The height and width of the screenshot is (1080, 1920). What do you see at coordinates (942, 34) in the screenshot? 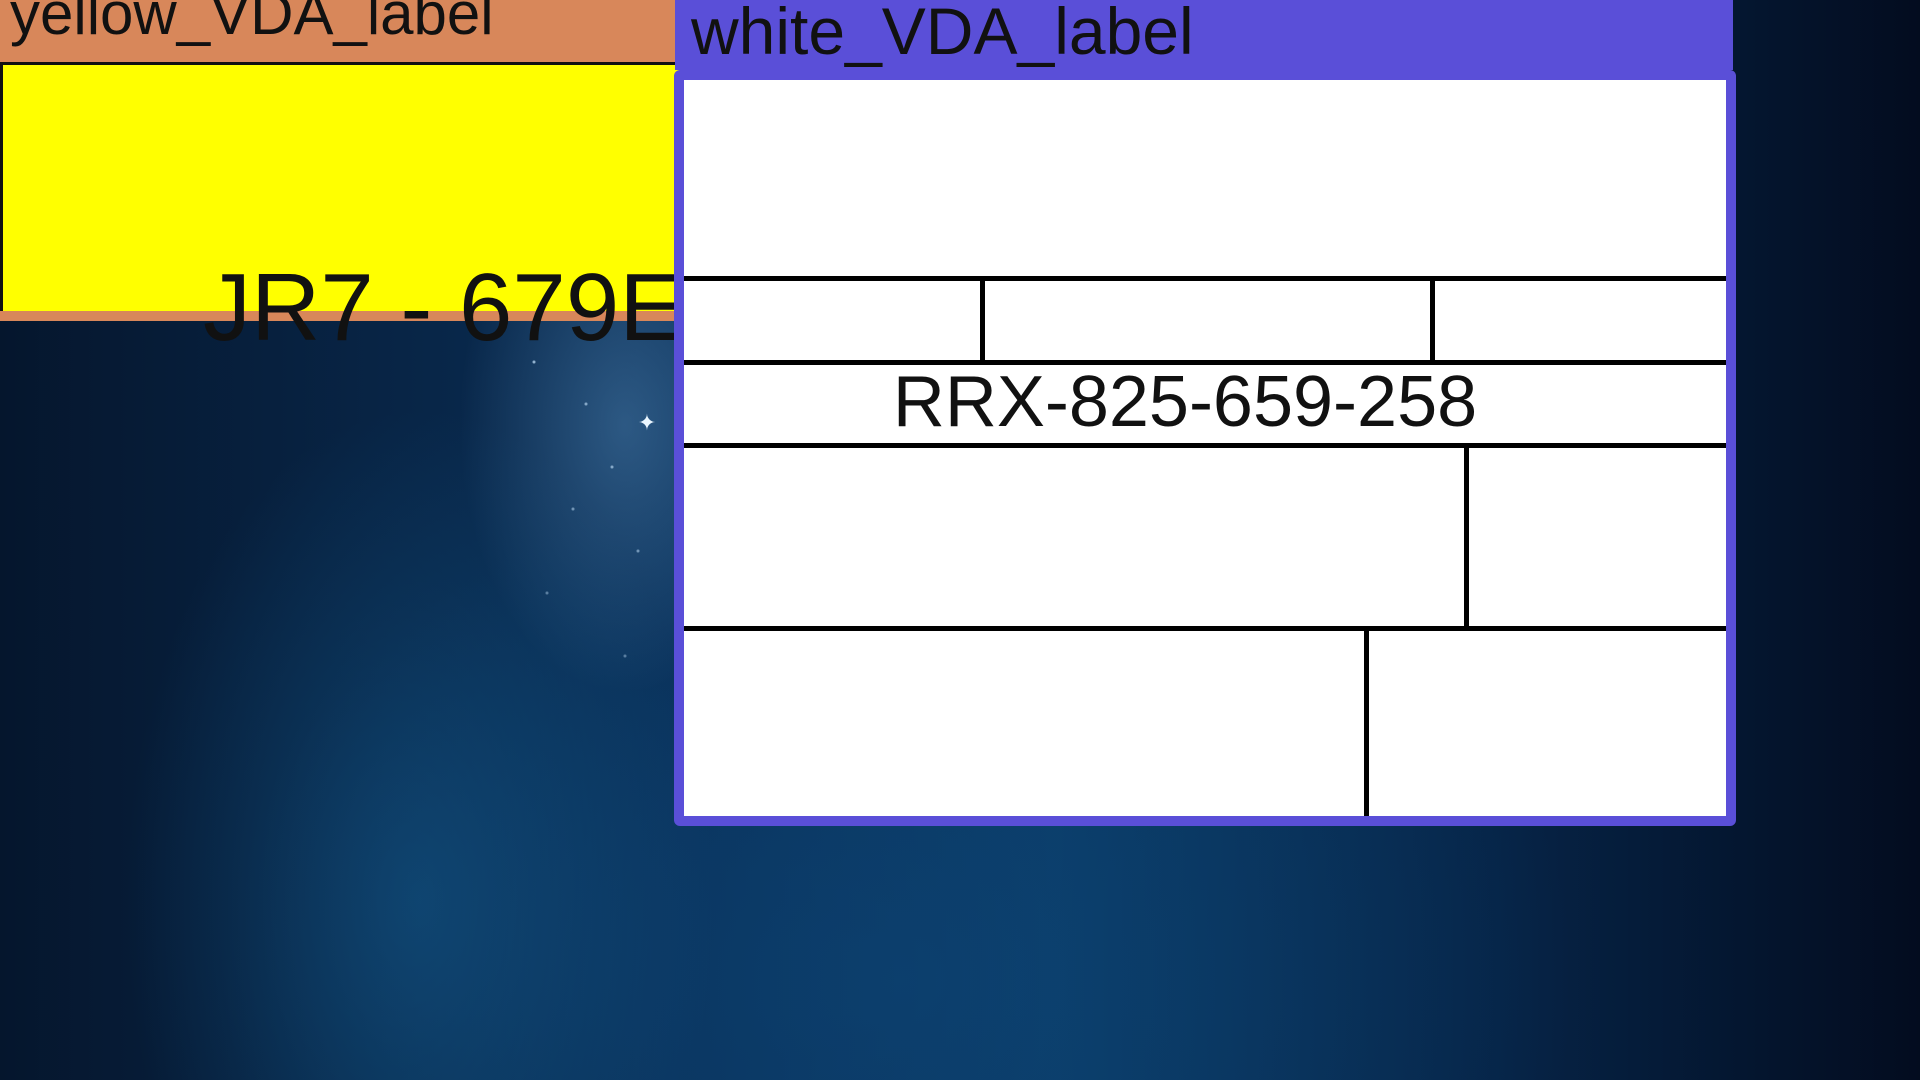
I see `white-window-title: white_VDA_label` at bounding box center [942, 34].